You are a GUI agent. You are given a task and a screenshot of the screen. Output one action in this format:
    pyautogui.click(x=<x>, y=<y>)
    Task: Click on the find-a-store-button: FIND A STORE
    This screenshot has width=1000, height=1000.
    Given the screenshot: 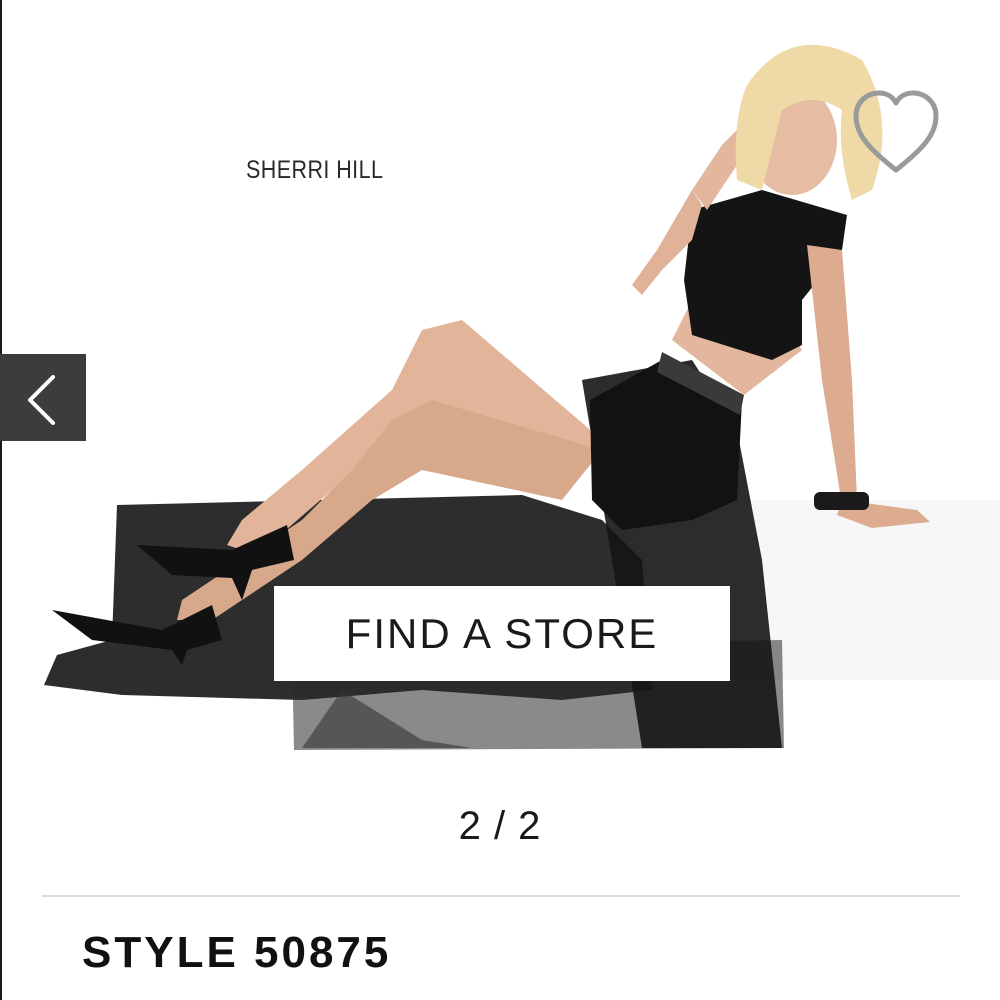 What is the action you would take?
    pyautogui.click(x=502, y=633)
    